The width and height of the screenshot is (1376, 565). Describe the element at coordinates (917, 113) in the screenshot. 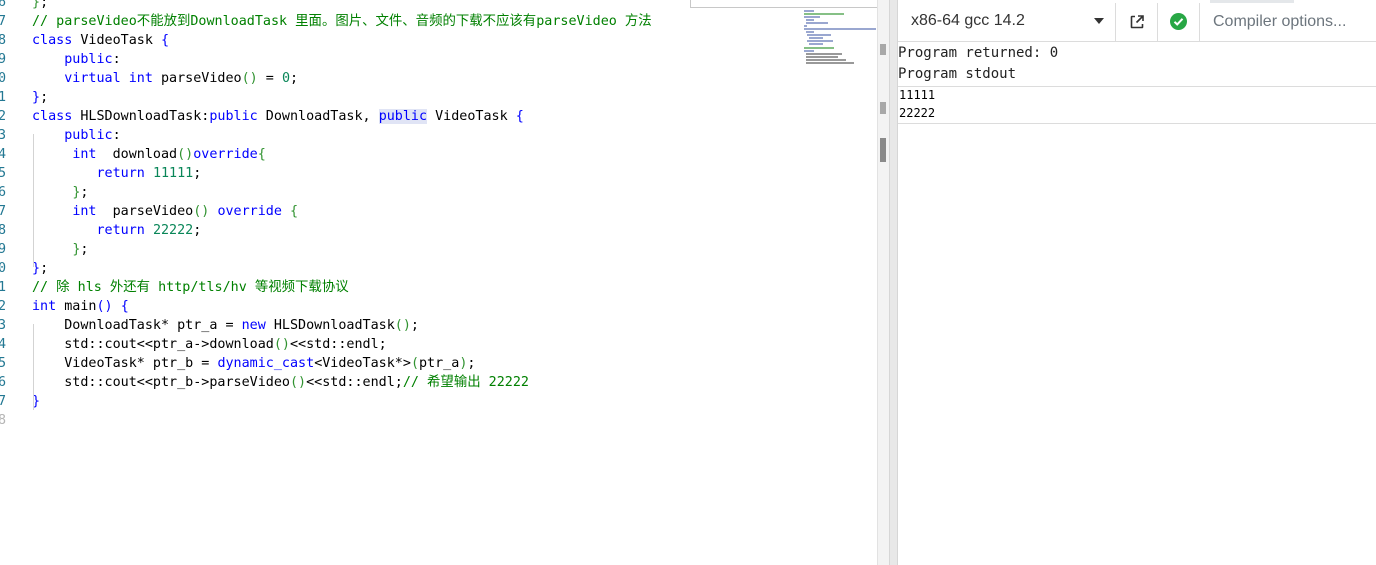

I see `stdout-line: 22222` at that location.